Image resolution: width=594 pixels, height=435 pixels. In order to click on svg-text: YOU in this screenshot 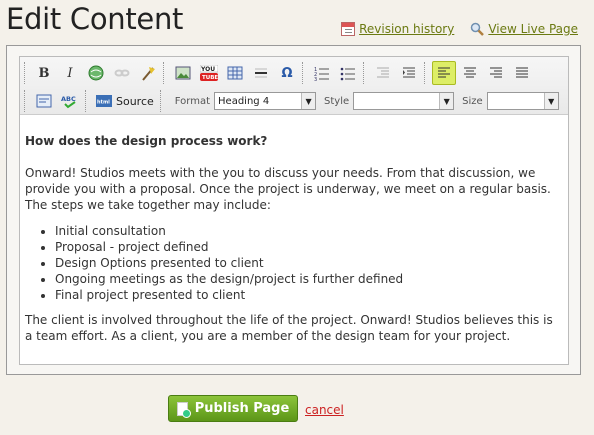, I will do `click(207, 69)`.